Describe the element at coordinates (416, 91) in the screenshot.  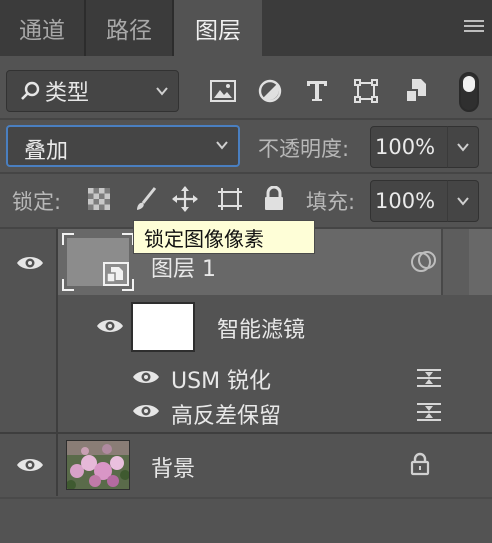
I see `smart-object-filter-icon` at that location.